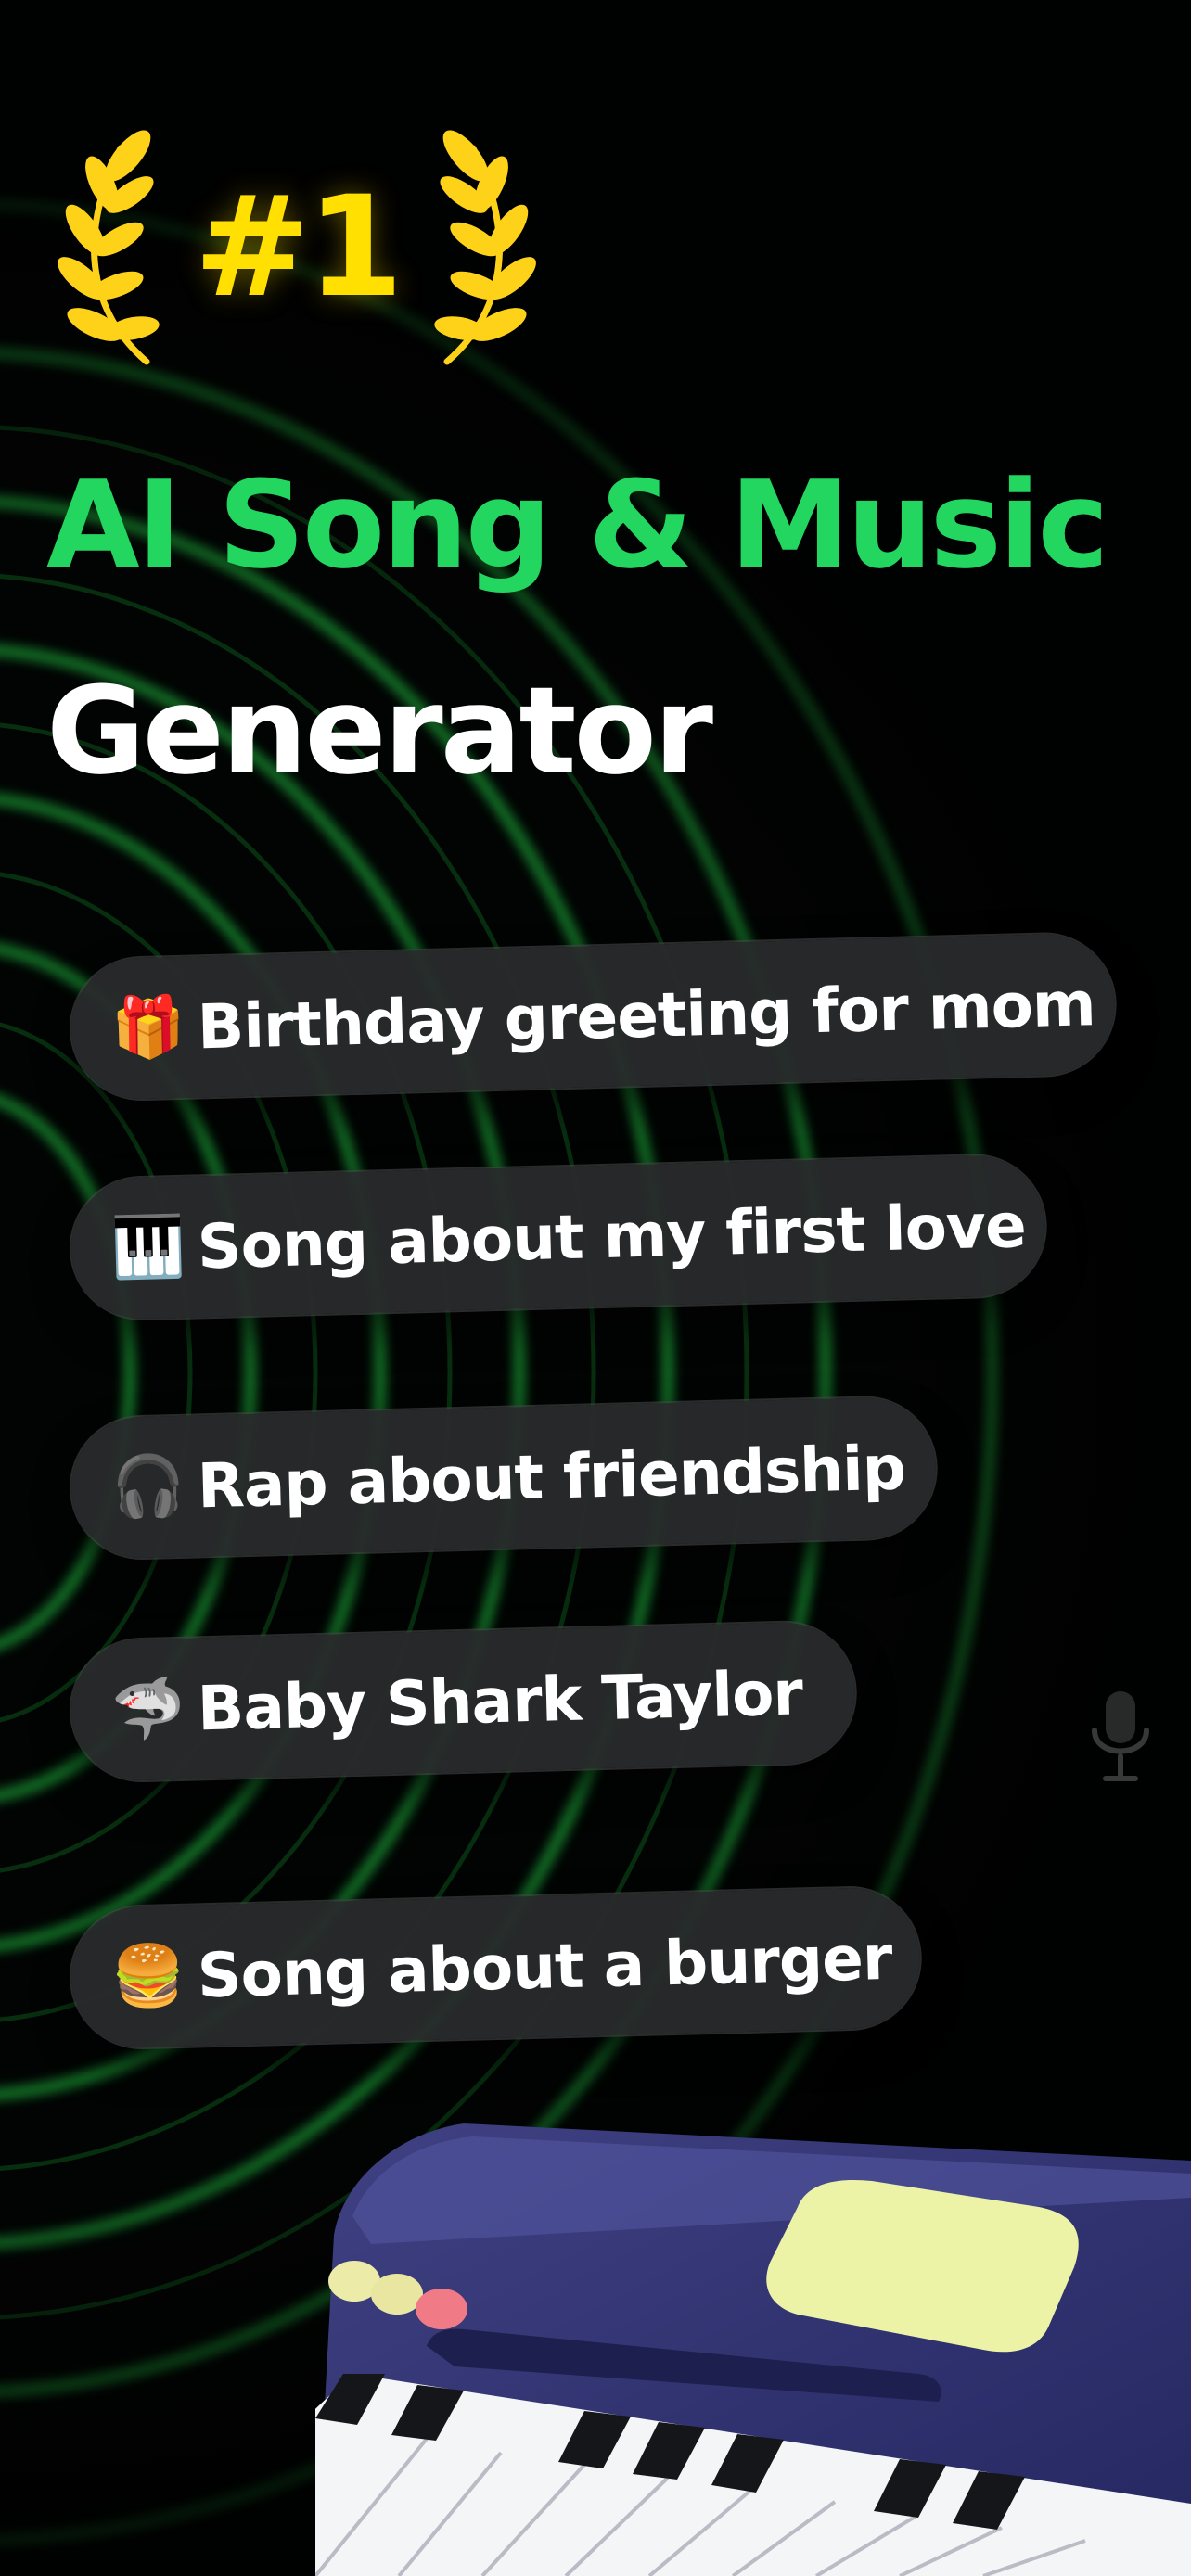 This screenshot has width=1191, height=2576. I want to click on gift-icon: 🎁, so click(148, 1028).